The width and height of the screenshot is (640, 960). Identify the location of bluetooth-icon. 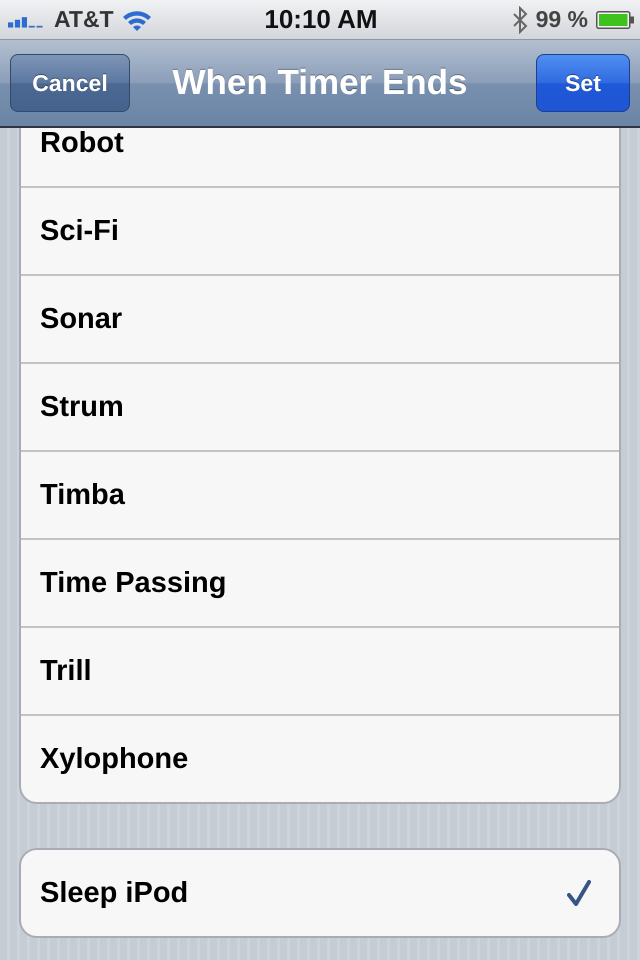
(520, 20).